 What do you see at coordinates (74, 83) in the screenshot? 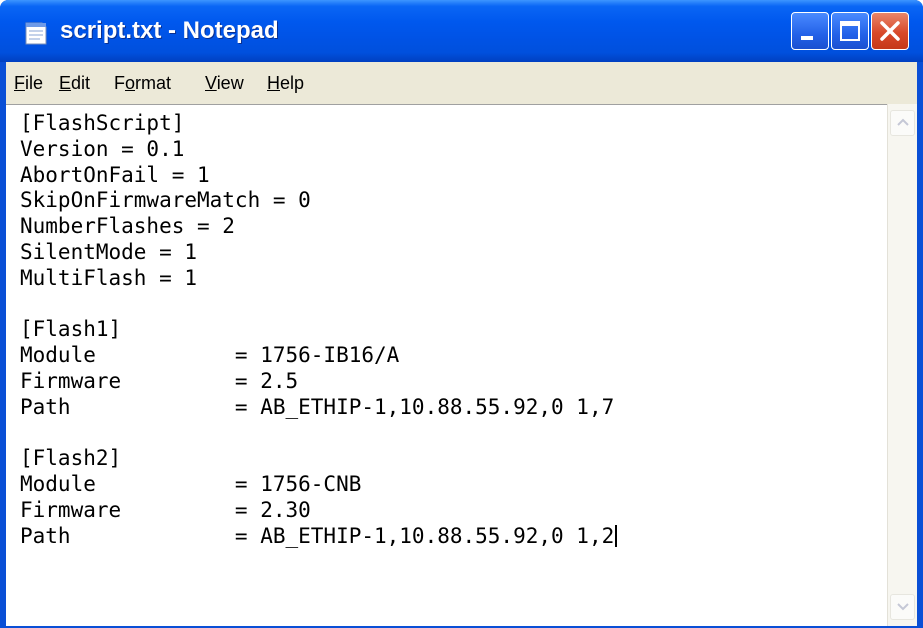
I see `menu-edit: Edit` at bounding box center [74, 83].